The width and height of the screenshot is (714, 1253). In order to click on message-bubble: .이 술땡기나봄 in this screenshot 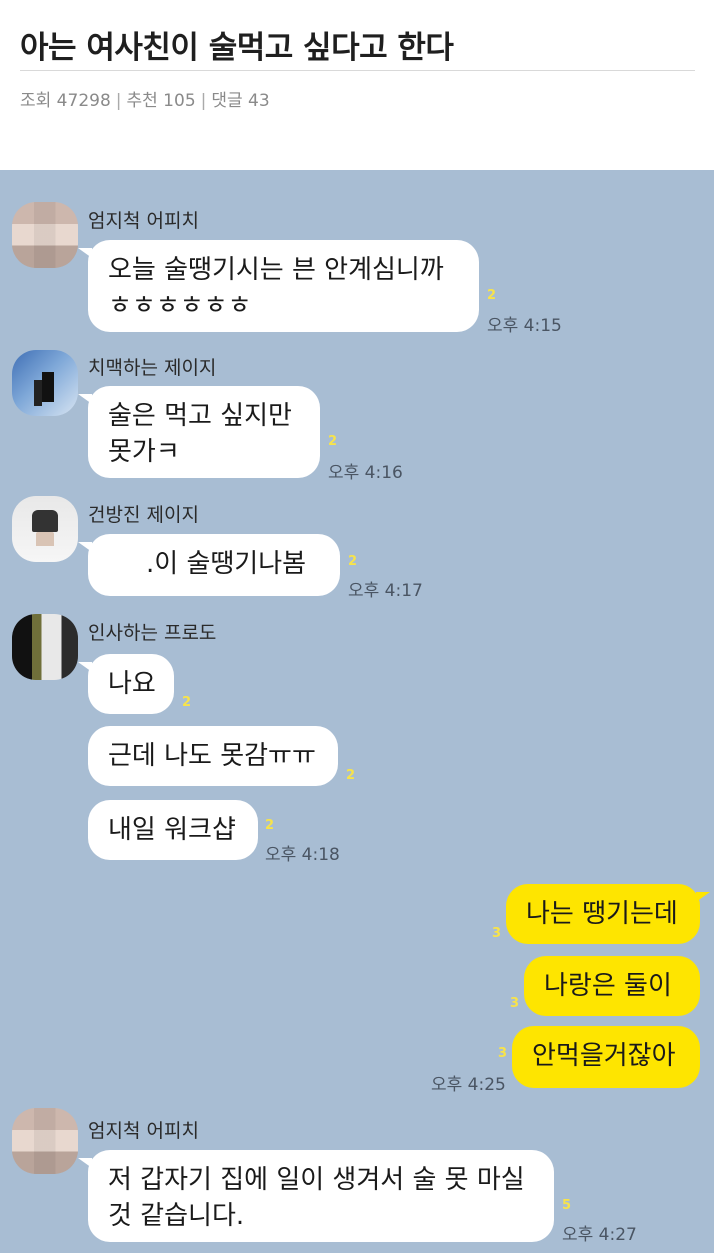, I will do `click(209, 565)`.